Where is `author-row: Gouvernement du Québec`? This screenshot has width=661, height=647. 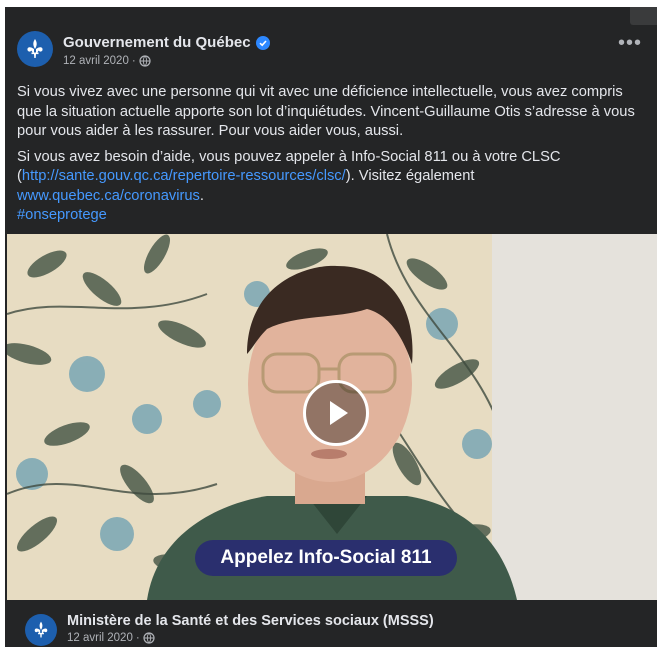
author-row: Gouvernement du Québec is located at coordinates (166, 42).